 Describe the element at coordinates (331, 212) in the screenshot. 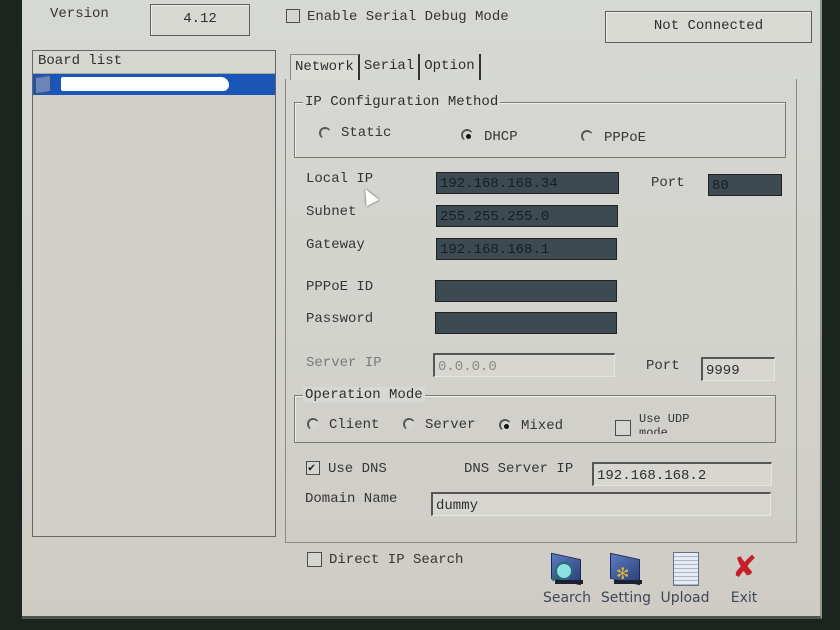

I see `subnet-label: Subnet` at that location.